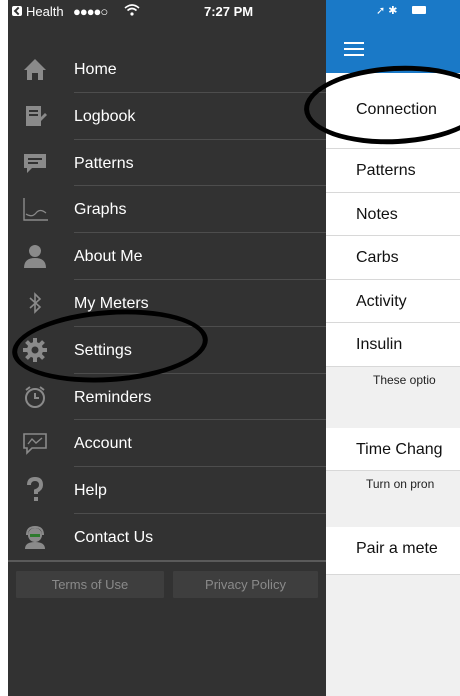  I want to click on menu-item-label: Account, so click(103, 444).